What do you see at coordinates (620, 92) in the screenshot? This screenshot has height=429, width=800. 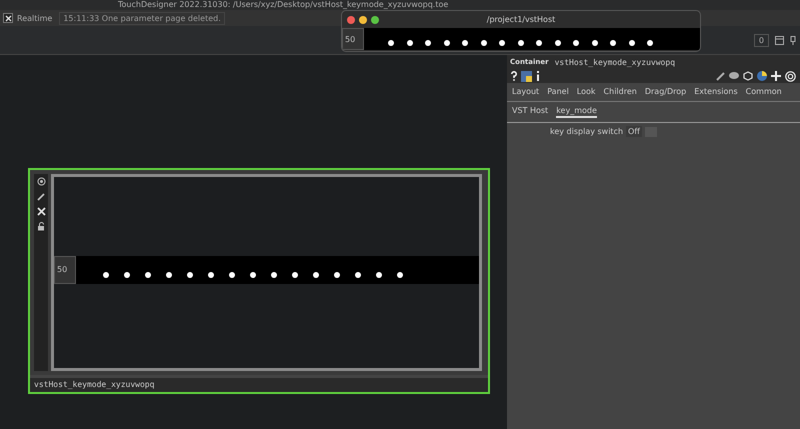 I see `page-tab: Children` at bounding box center [620, 92].